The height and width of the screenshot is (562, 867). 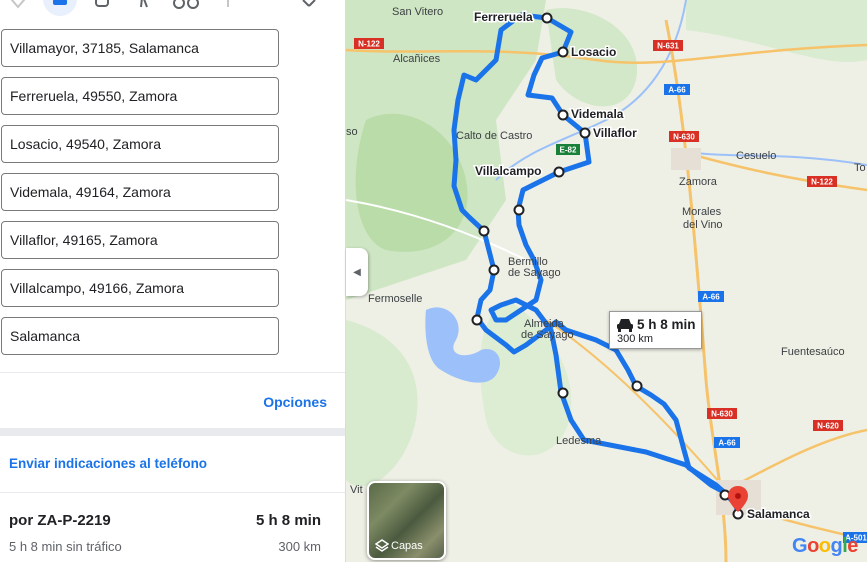 I want to click on place-label-losacio: Losacio, so click(x=594, y=52).